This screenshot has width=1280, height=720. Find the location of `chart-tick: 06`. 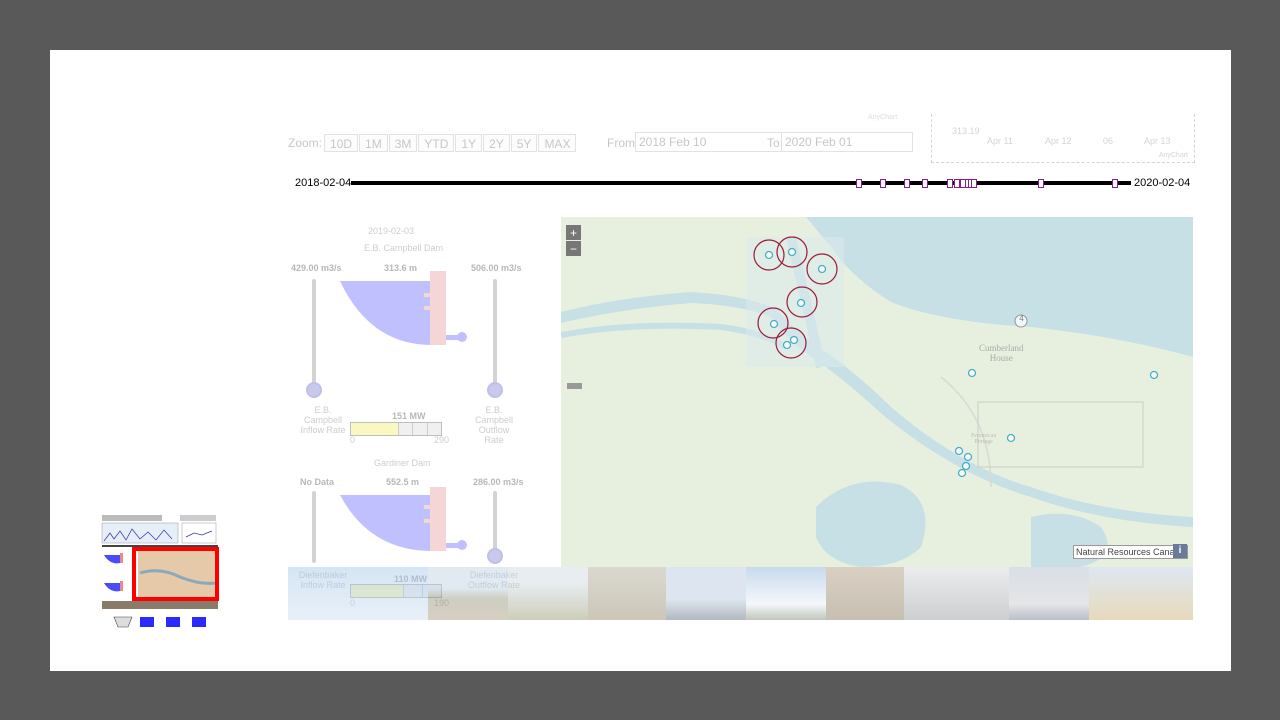

chart-tick: 06 is located at coordinates (1108, 141).